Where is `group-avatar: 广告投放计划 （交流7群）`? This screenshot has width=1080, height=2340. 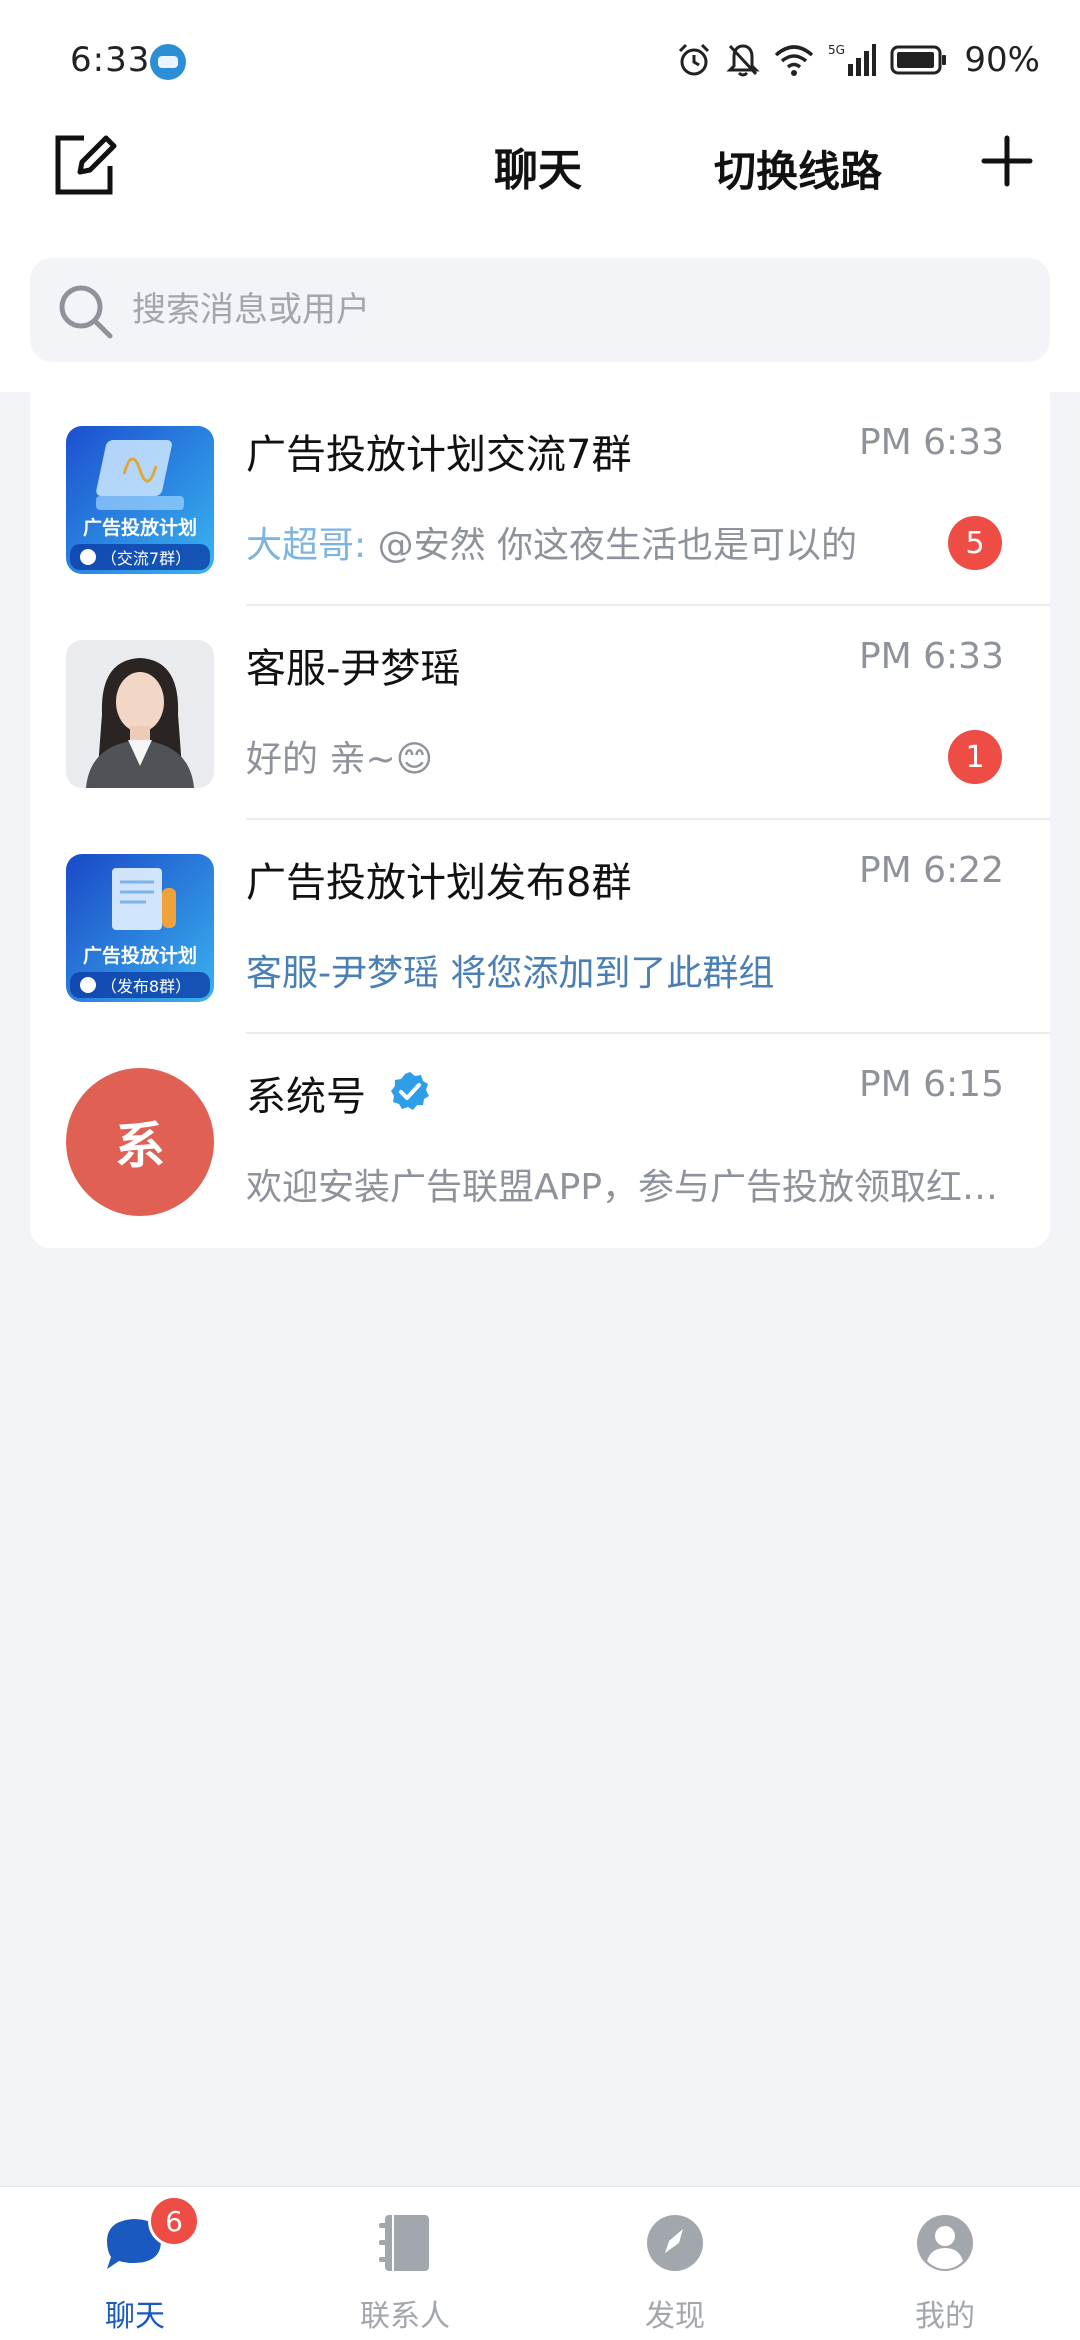 group-avatar: 广告投放计划 （交流7群） is located at coordinates (140, 500).